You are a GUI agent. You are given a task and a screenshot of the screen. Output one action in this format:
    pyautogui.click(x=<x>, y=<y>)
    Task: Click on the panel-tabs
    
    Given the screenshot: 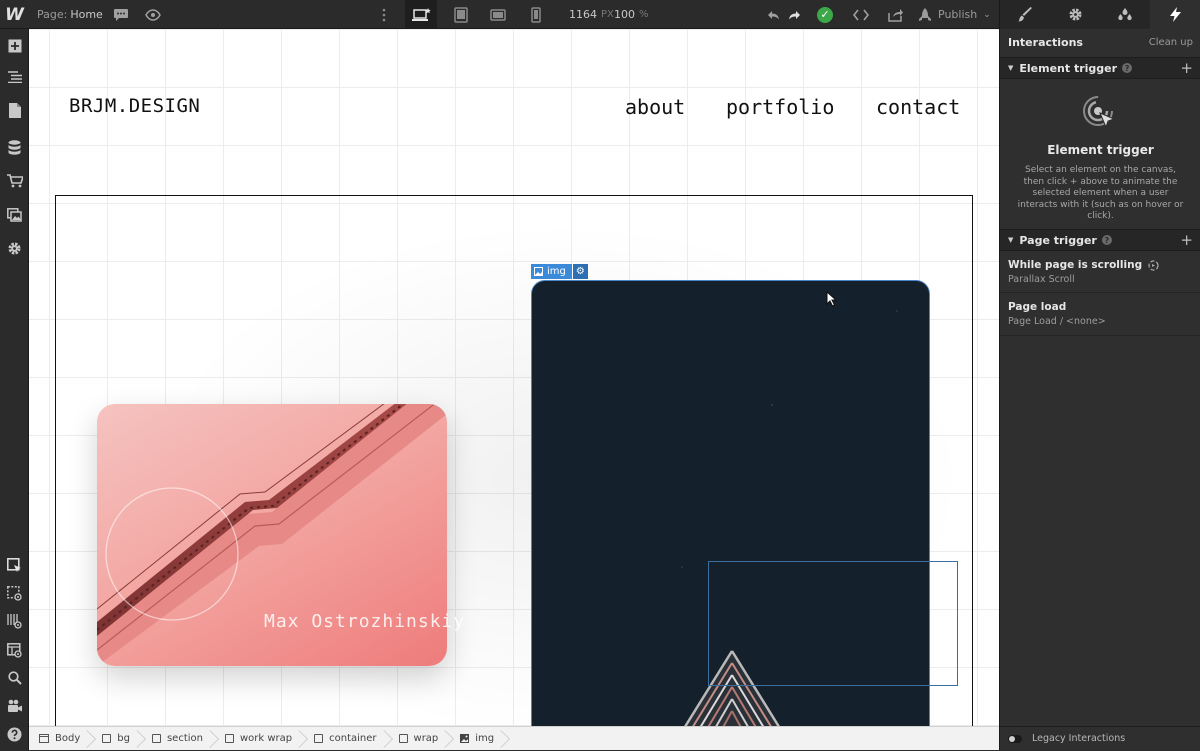 What is the action you would take?
    pyautogui.click(x=1100, y=14)
    